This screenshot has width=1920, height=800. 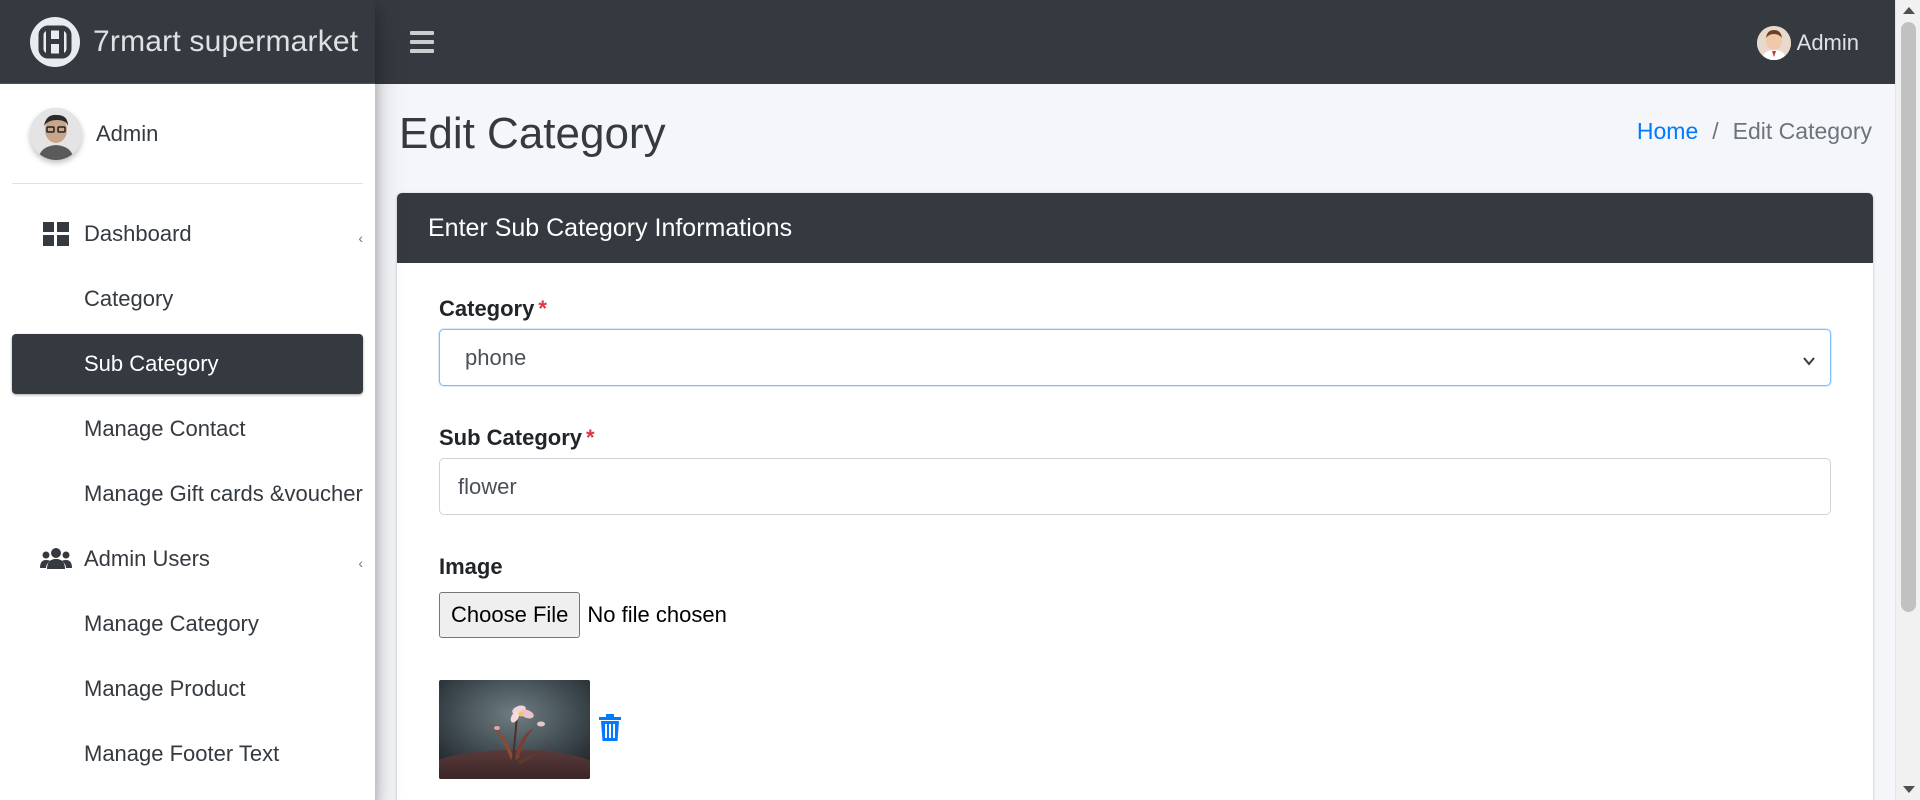 I want to click on file-status: No file chosen, so click(x=657, y=614).